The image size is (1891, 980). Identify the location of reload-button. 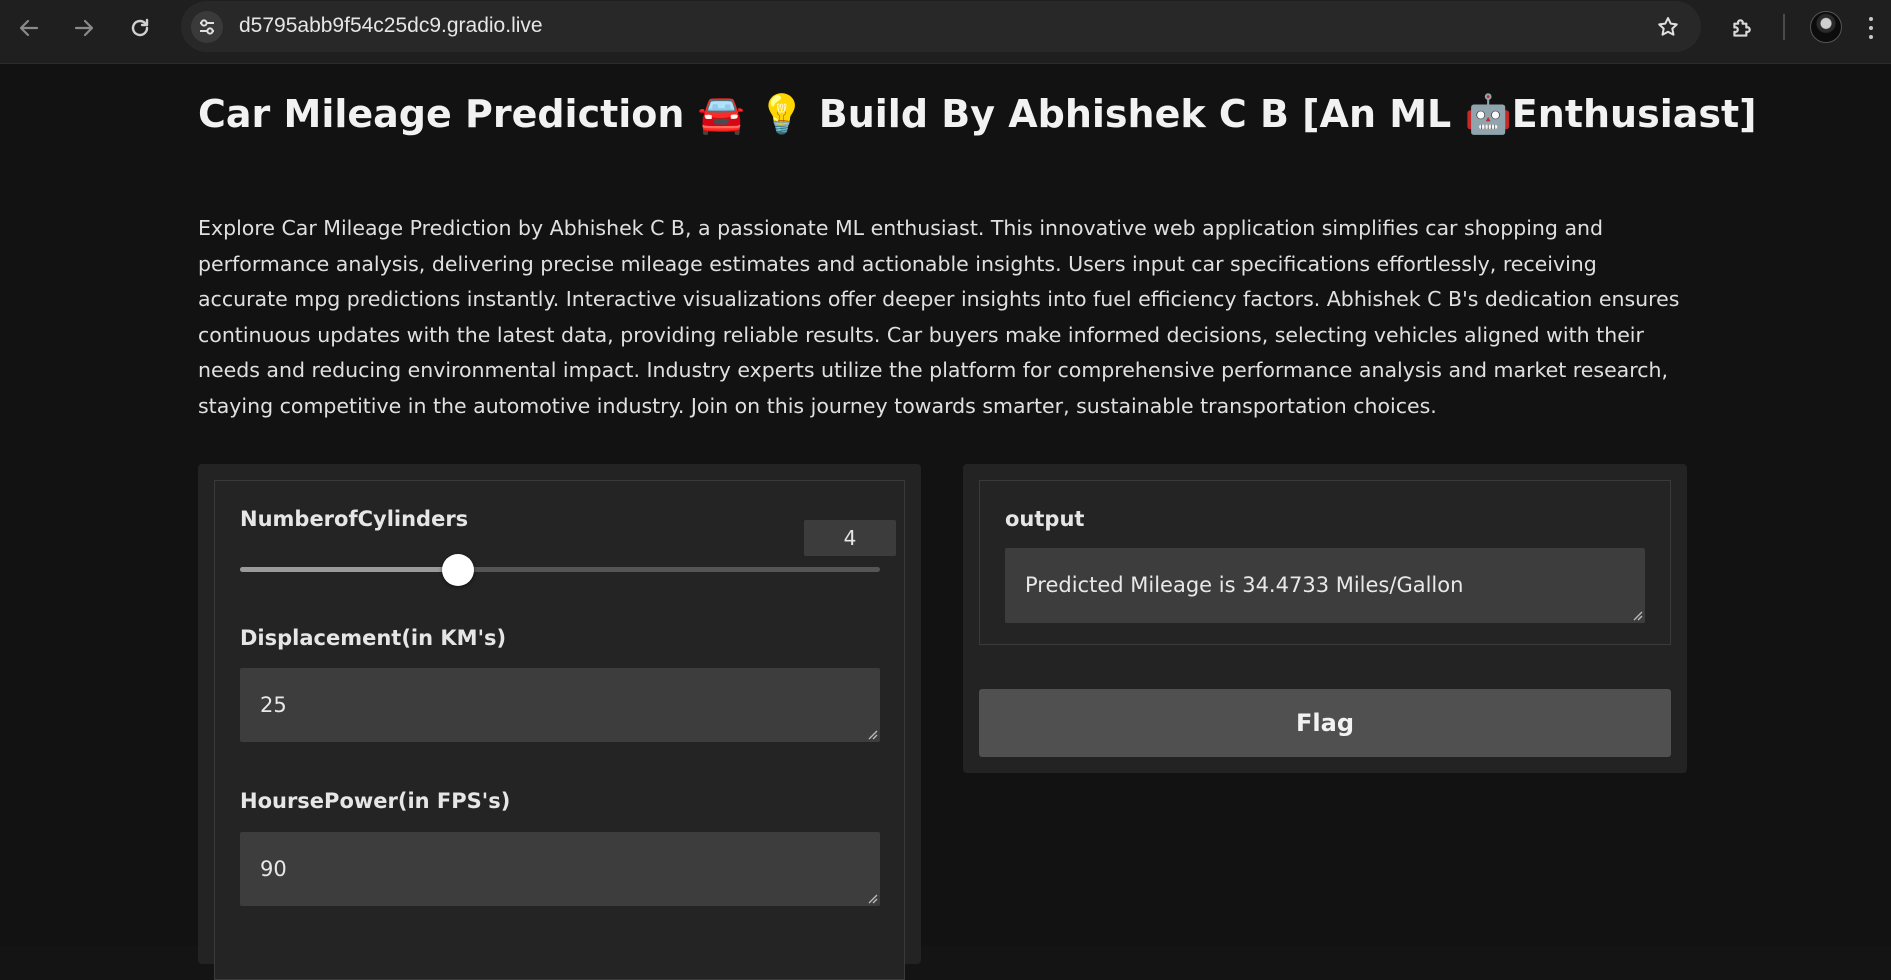
(140, 28).